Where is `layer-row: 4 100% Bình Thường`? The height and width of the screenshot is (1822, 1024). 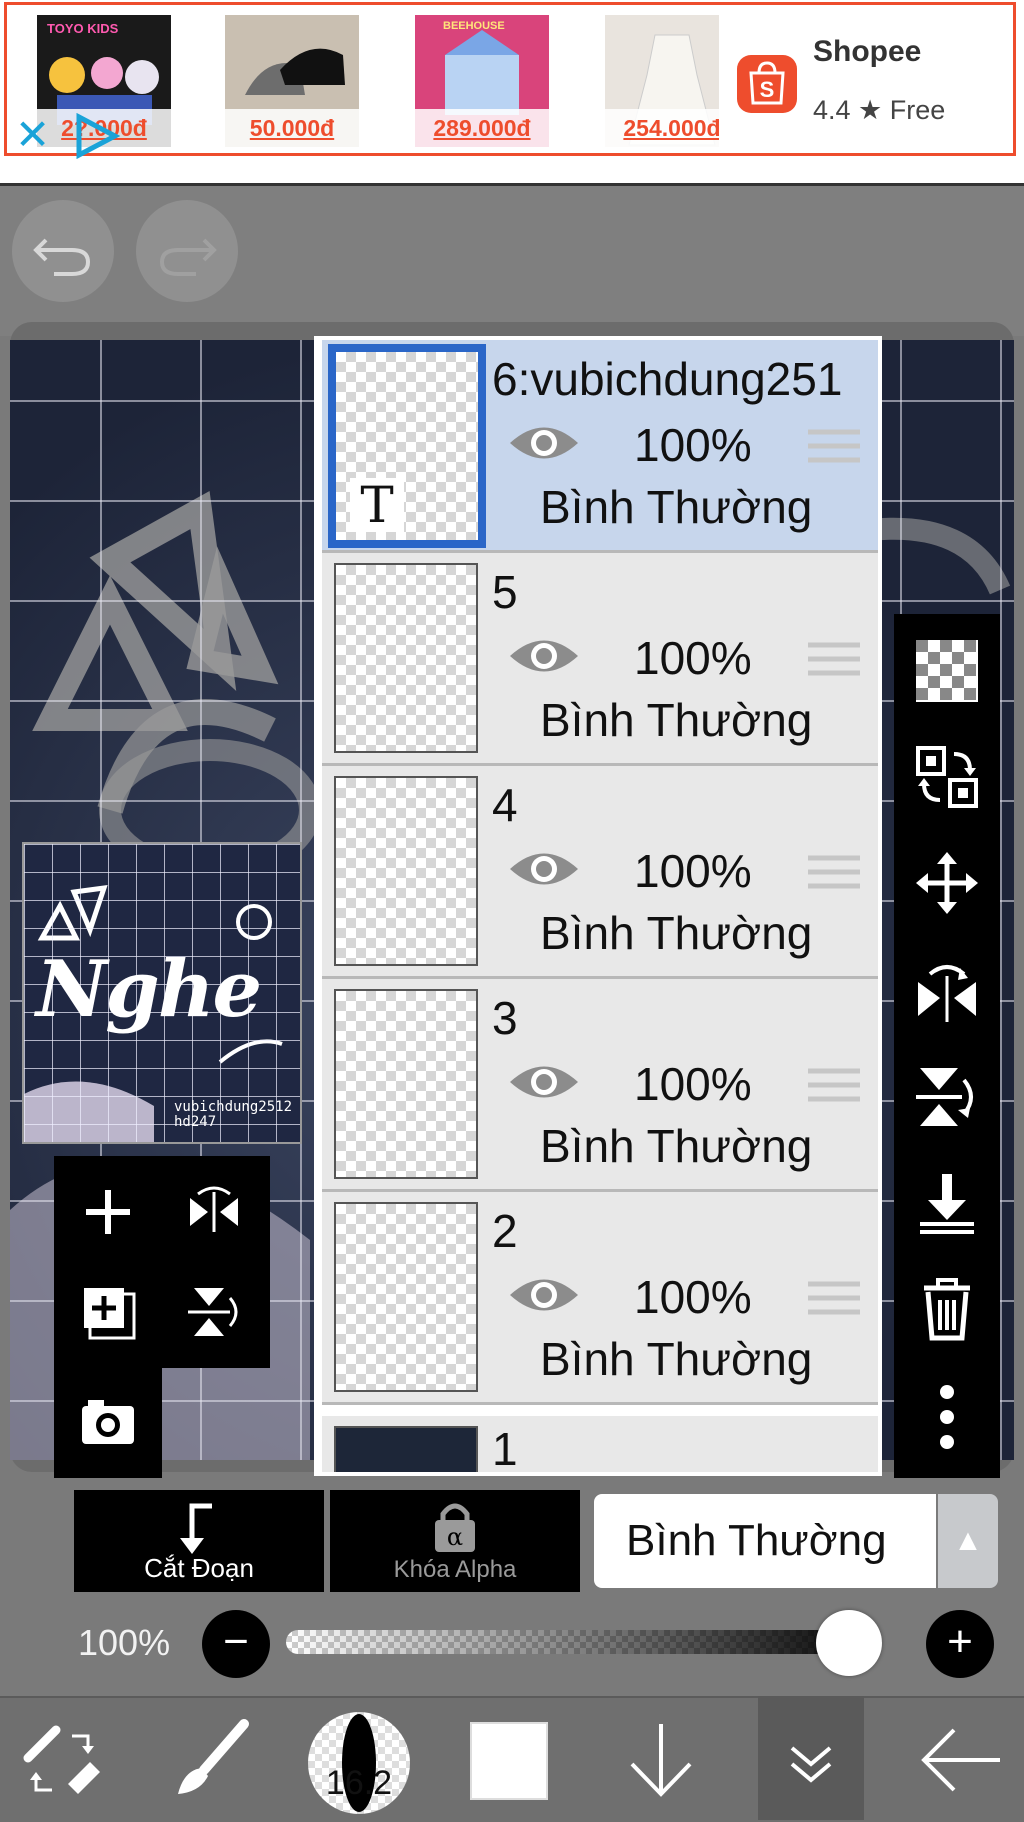
layer-row: 4 100% Bình Thường is located at coordinates (600, 872).